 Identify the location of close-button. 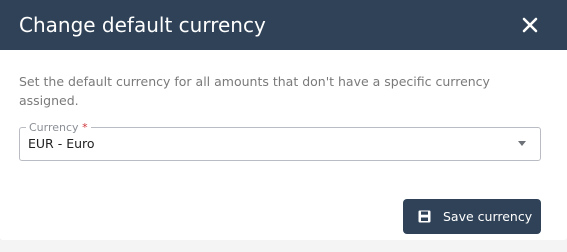
(530, 25).